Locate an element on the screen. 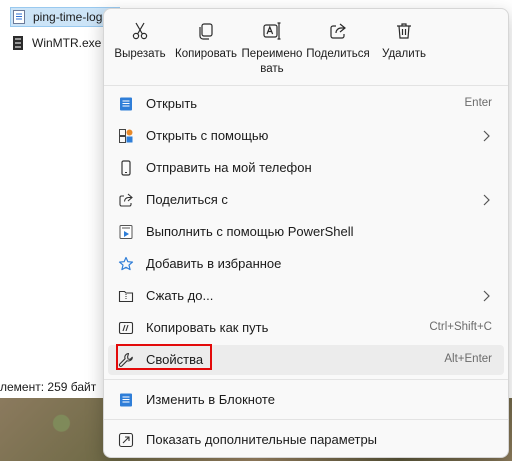 This screenshot has width=512, height=461. menu-item-more-options: Показать дополнительные параметры is located at coordinates (306, 440).